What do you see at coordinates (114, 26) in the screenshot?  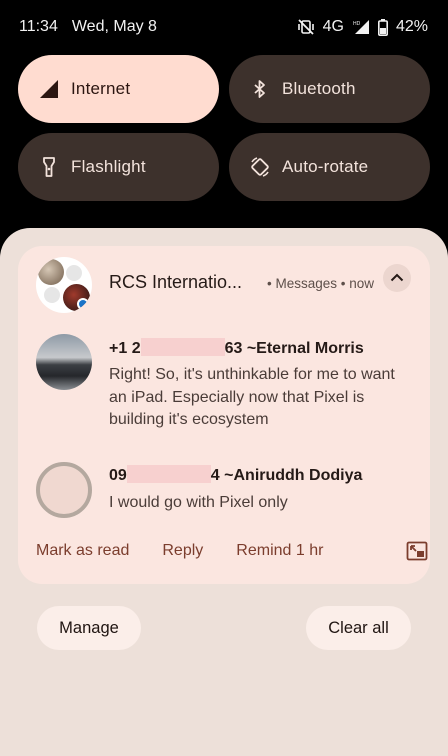 I see `date: Wed, May 8` at bounding box center [114, 26].